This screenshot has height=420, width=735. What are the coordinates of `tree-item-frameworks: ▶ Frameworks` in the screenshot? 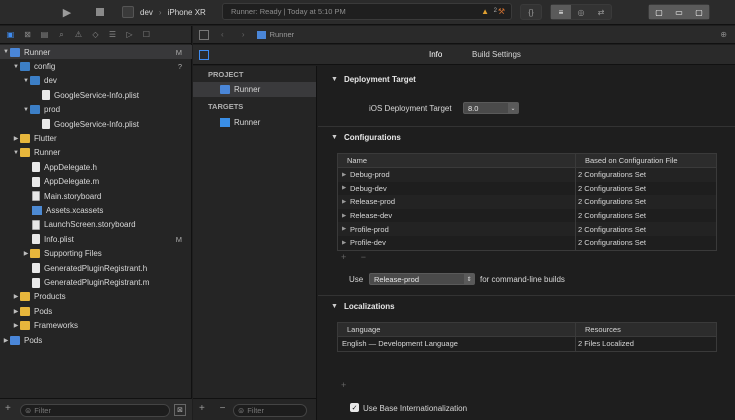 It's located at (96, 326).